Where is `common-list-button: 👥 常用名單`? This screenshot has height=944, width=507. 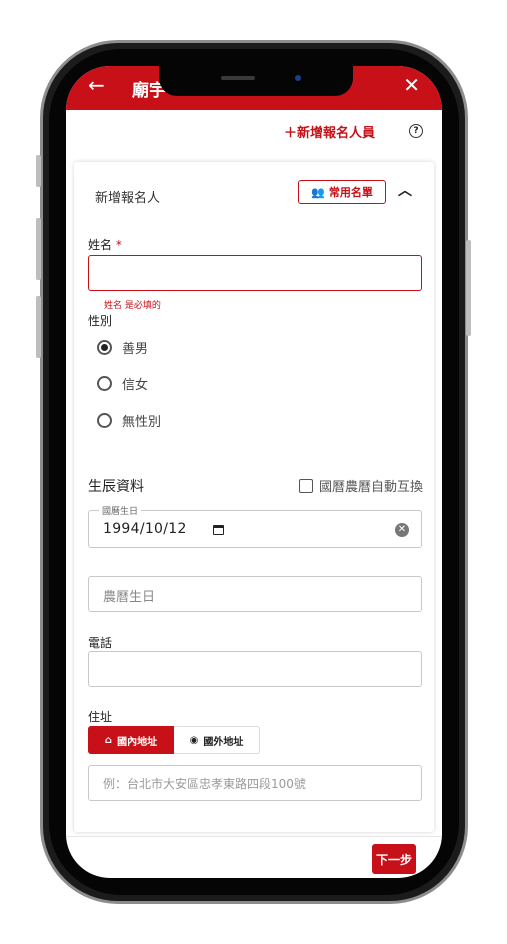 common-list-button: 👥 常用名單 is located at coordinates (342, 192).